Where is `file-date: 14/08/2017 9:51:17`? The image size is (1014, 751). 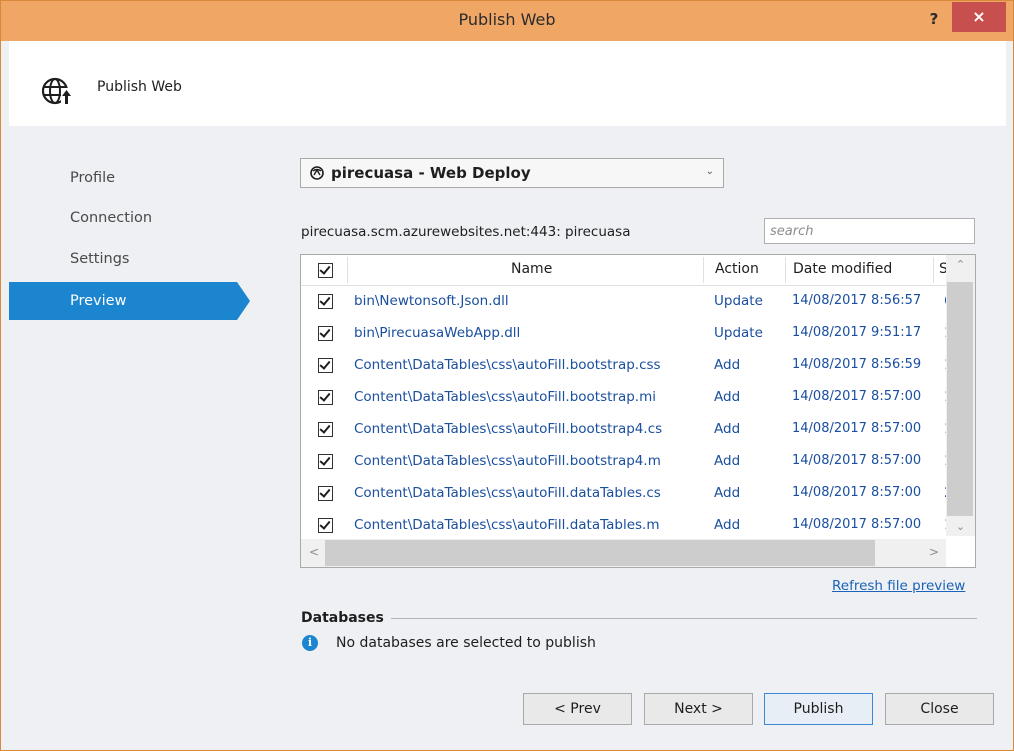 file-date: 14/08/2017 9:51:17 is located at coordinates (857, 332).